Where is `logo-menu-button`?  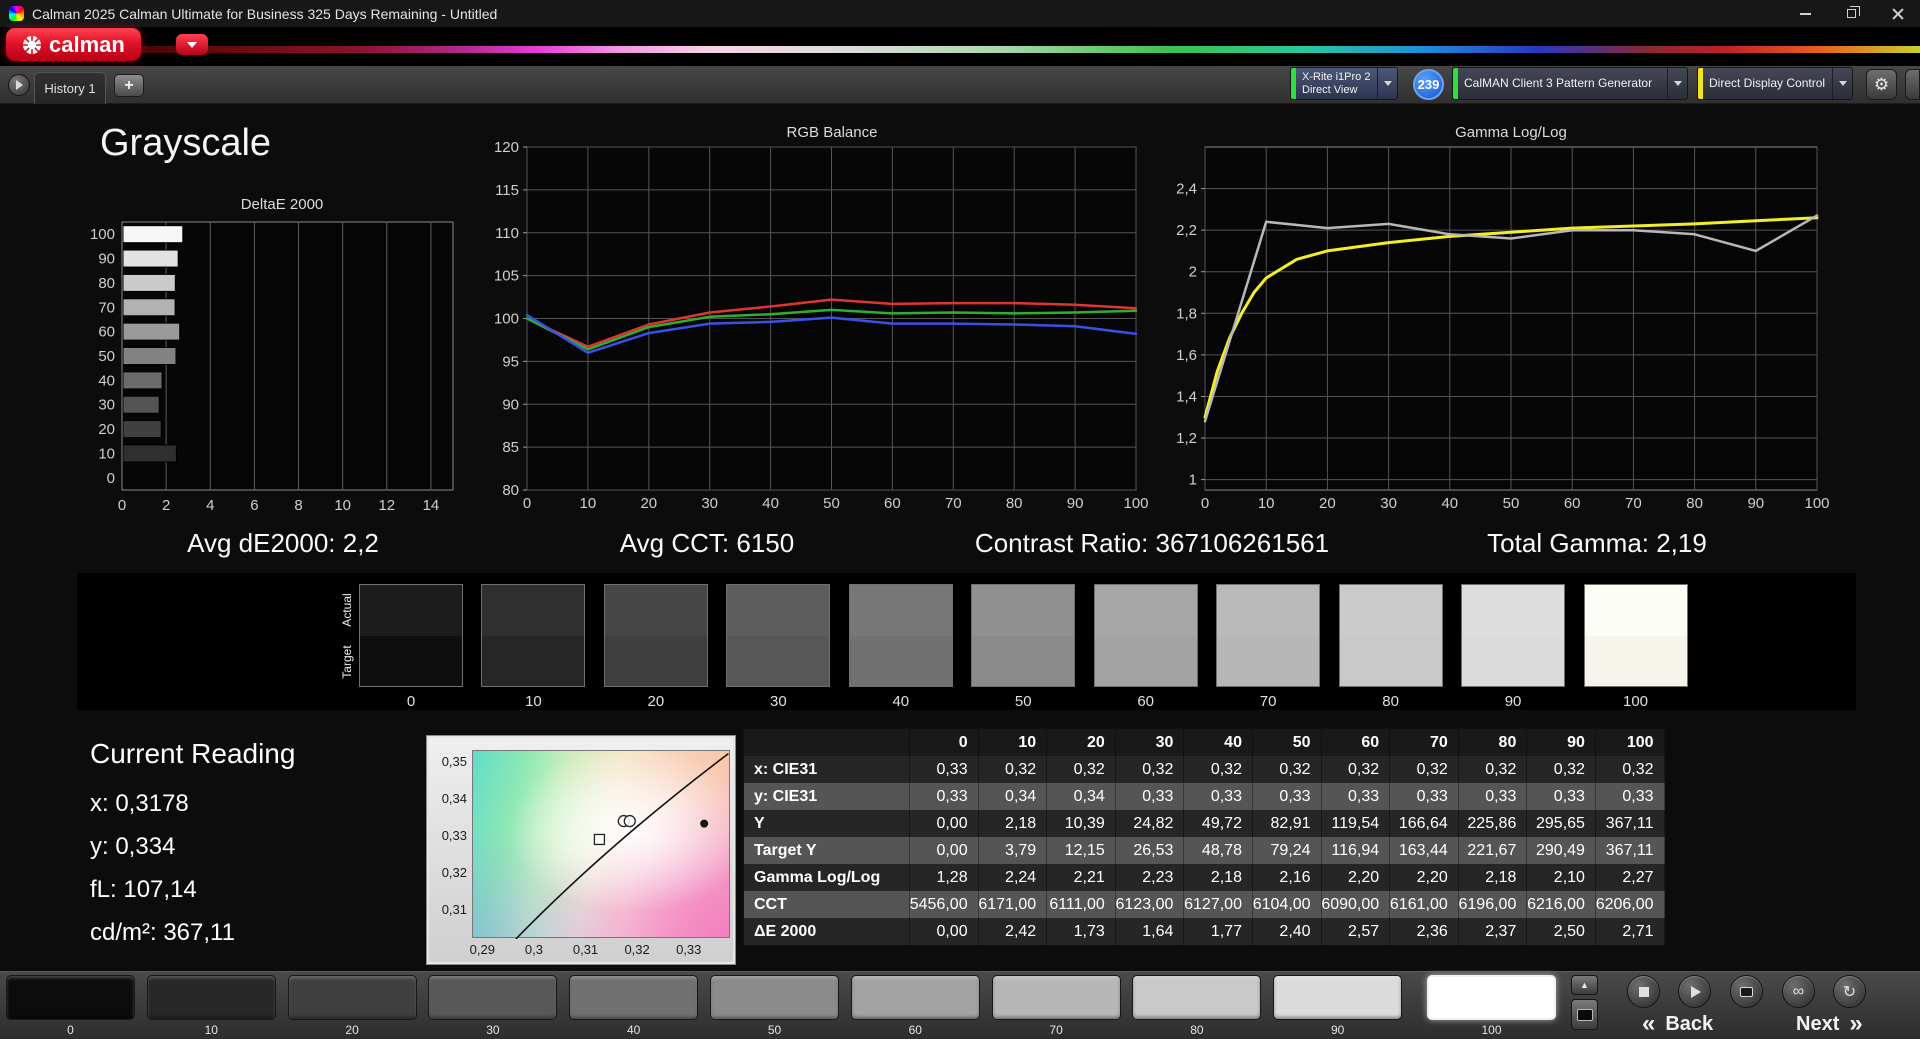 logo-menu-button is located at coordinates (192, 44).